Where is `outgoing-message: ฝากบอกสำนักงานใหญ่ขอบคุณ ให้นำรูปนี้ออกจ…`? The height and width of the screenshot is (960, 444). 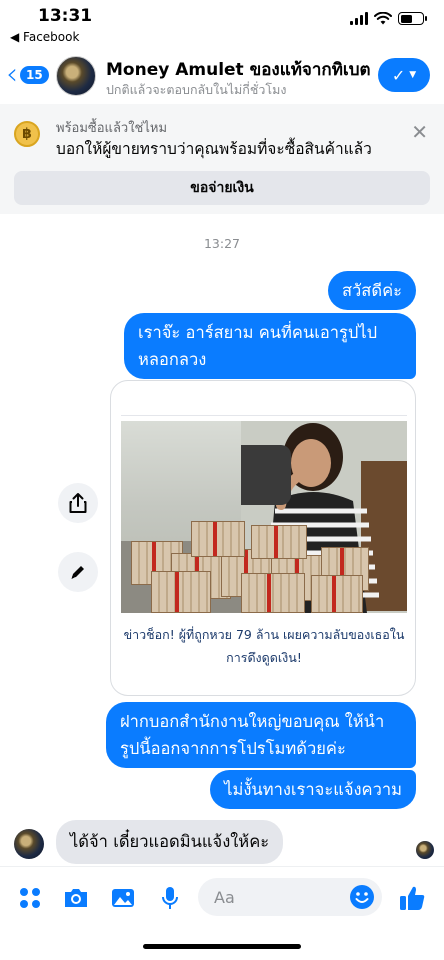 outgoing-message: ฝากบอกสำนักงานใหญ่ขอบคุณ ให้นำรูปนี้ออกจ… is located at coordinates (261, 735).